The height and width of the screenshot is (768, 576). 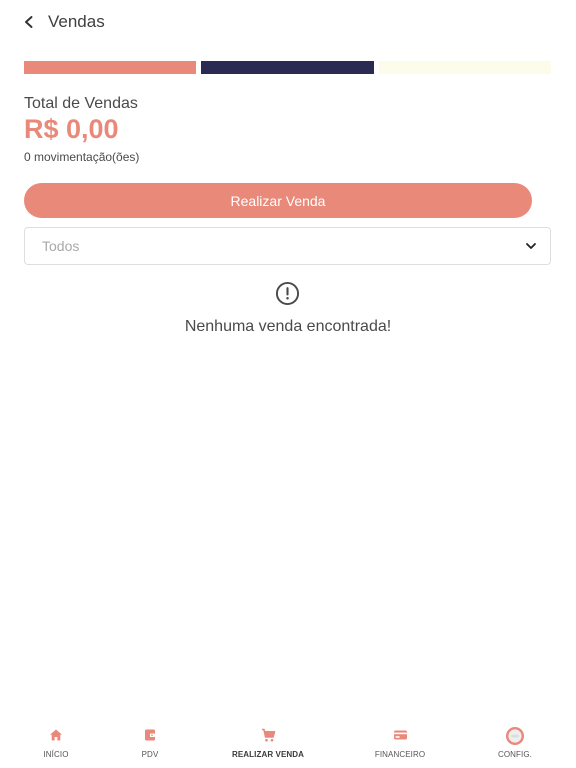 I want to click on nav-item-config: CONFIG., so click(x=515, y=738).